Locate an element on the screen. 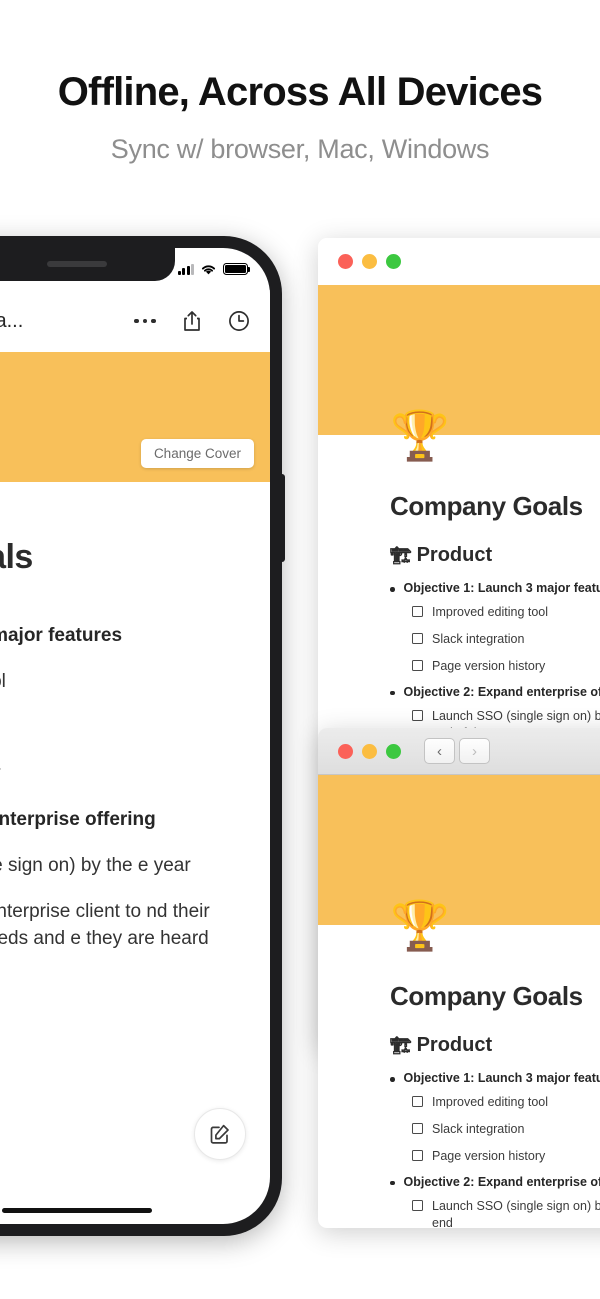 The width and height of the screenshot is (600, 1299). mac-front-bullet-item: Objective 1: Launch 3 major features is located at coordinates (495, 1078).